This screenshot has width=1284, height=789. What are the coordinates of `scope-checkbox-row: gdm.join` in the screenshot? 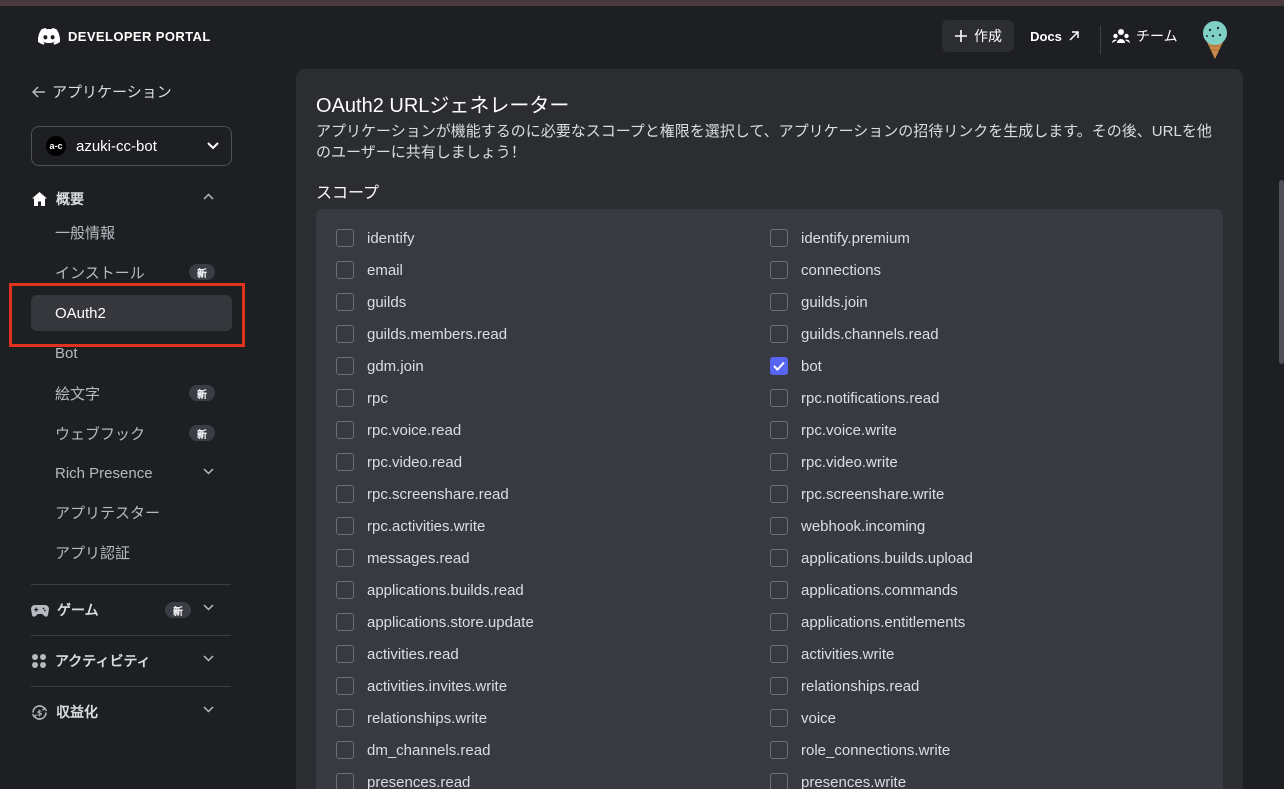 It's located at (435, 366).